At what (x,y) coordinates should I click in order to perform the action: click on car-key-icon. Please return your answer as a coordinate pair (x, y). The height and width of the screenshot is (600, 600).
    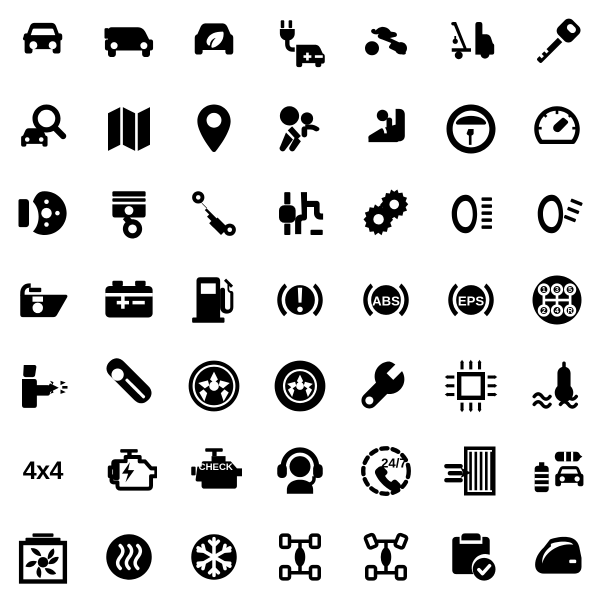
    Looking at the image, I should click on (559, 40).